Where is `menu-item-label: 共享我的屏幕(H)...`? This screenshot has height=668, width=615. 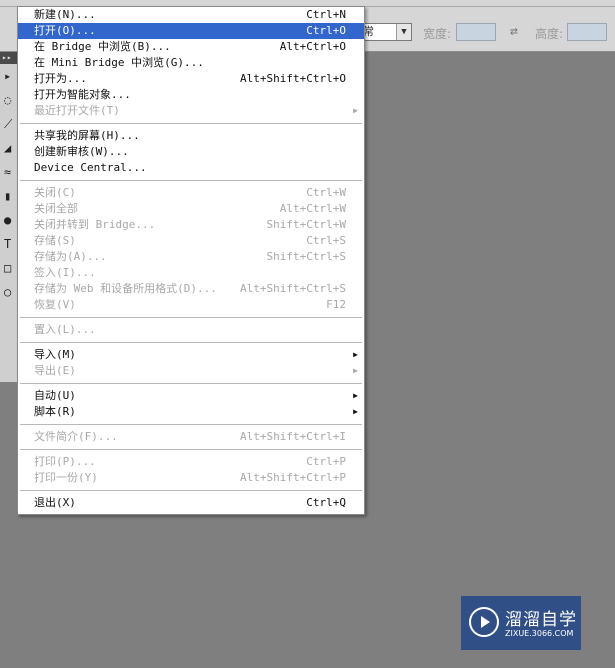 menu-item-label: 共享我的屏幕(H)... is located at coordinates (87, 135).